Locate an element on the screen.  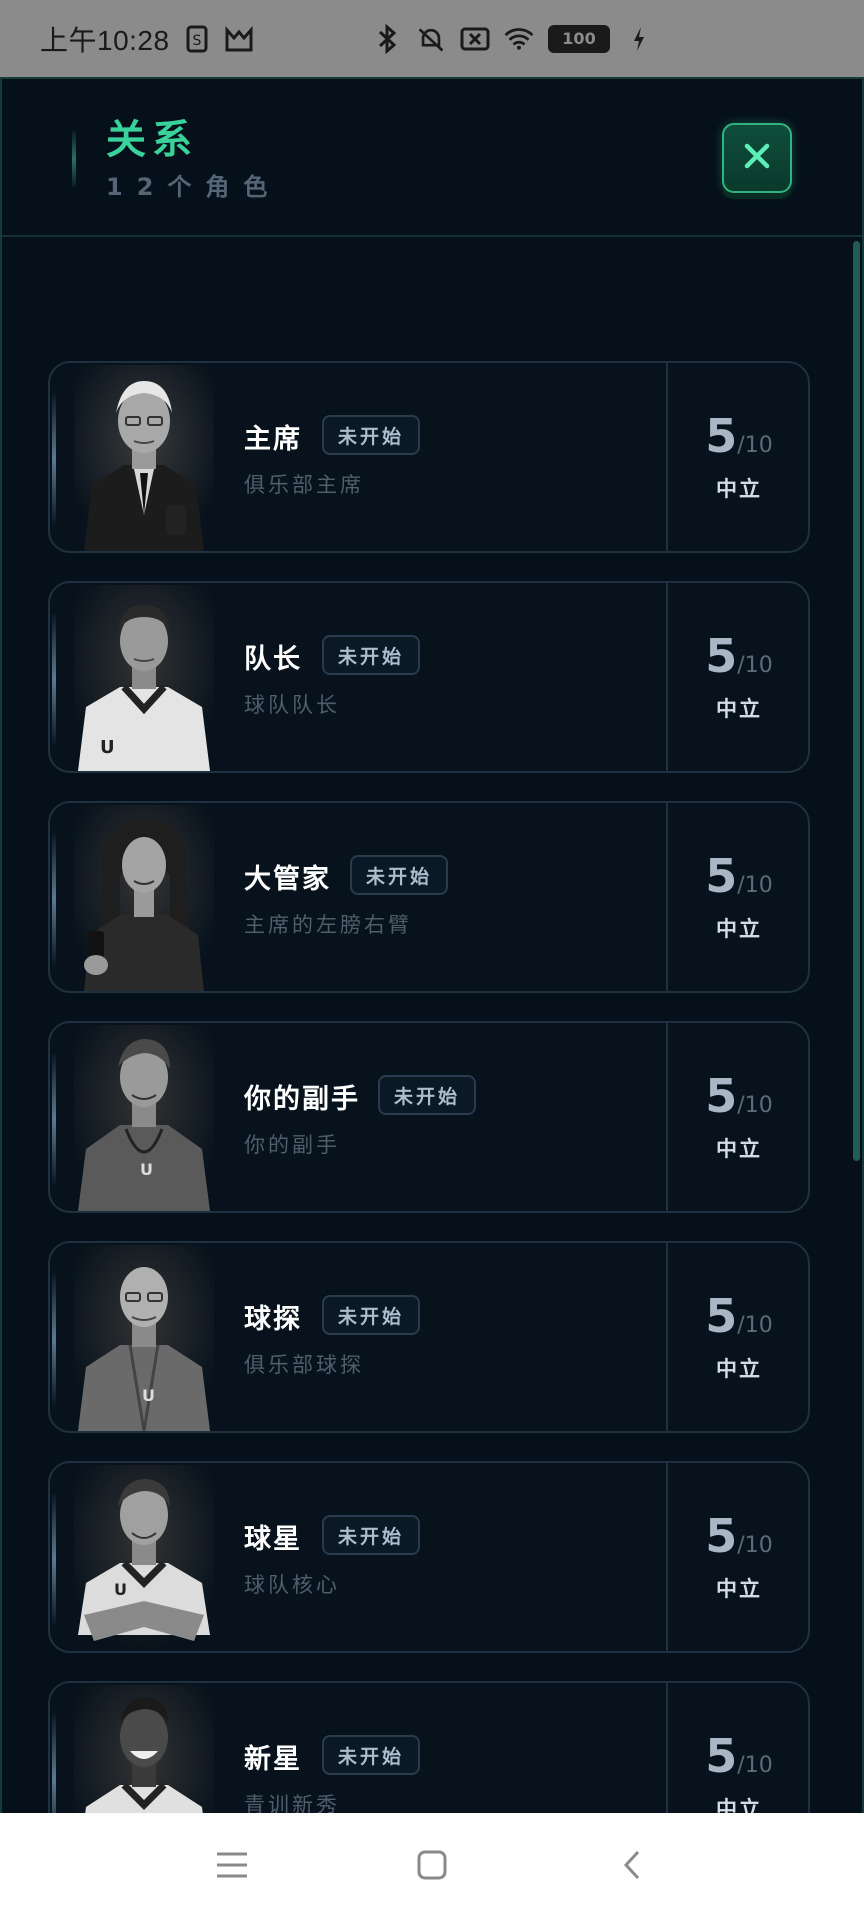
portrait-scout: U is located at coordinates (144, 1338).